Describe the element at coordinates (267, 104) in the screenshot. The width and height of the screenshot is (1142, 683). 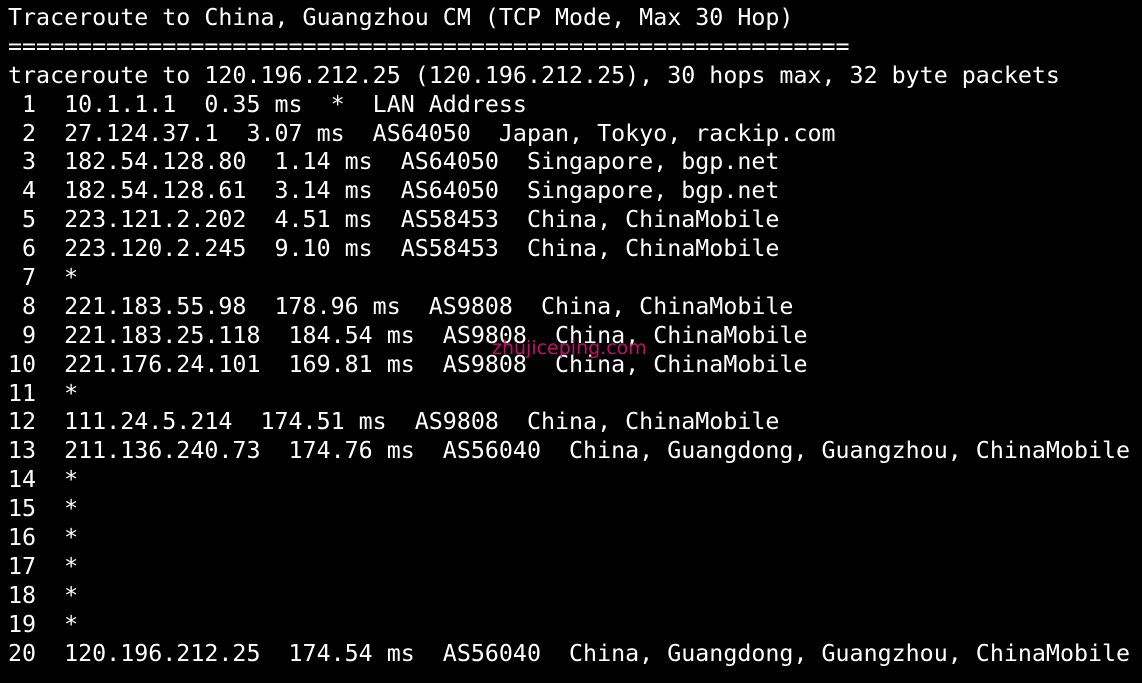
I see `hop-line-1: 1 10.1.1.1 0.35 ms * LAN Address` at that location.